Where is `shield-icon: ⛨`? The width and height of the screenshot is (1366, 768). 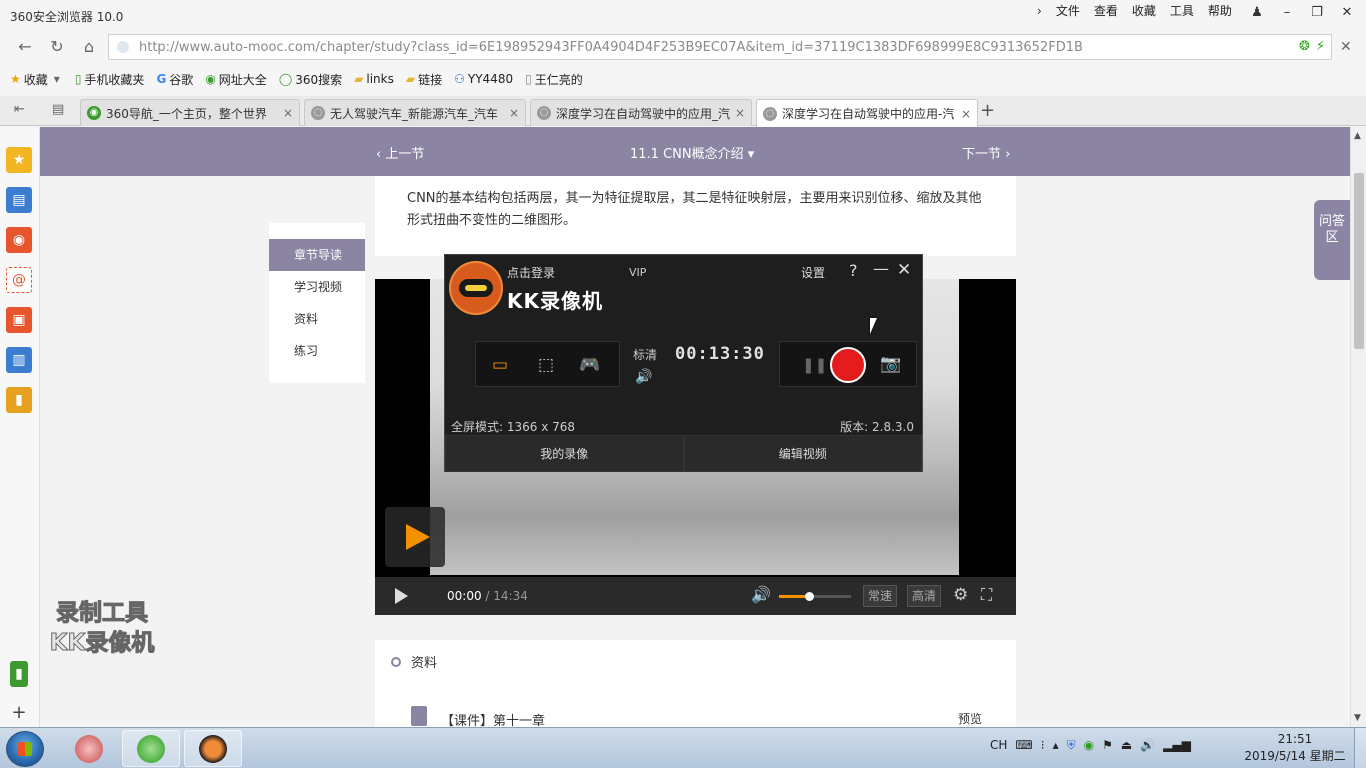 shield-icon: ⛨ is located at coordinates (1071, 745).